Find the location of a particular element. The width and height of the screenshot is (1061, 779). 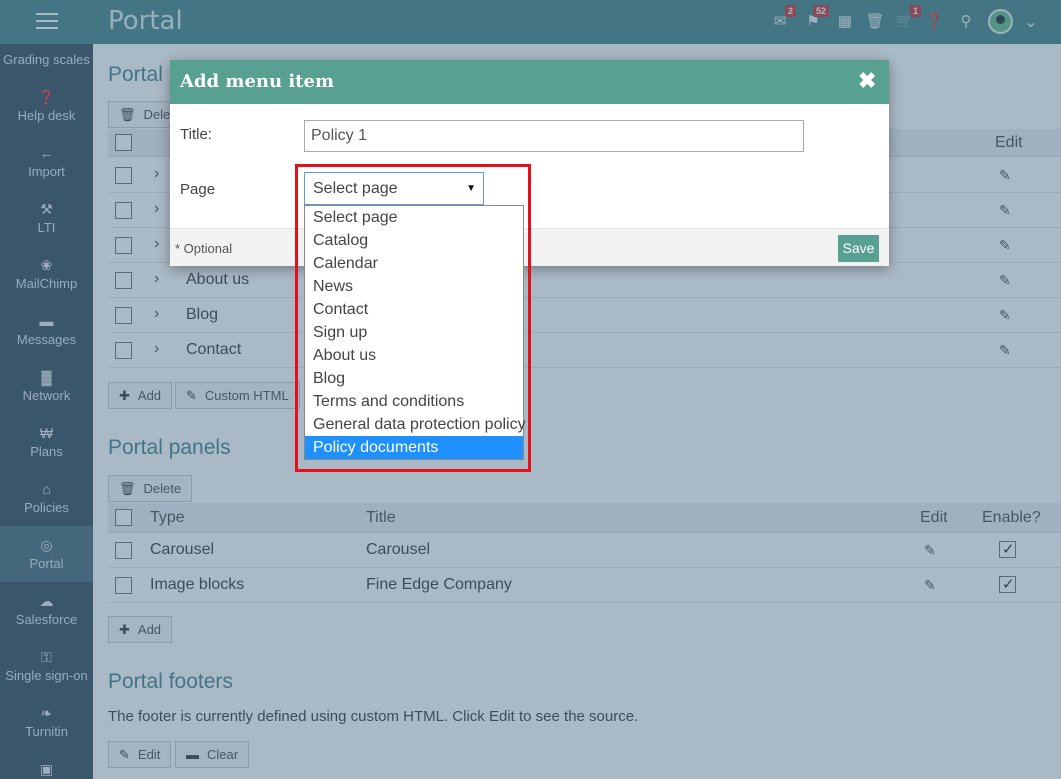

highlight-annotation-box is located at coordinates (413, 318).